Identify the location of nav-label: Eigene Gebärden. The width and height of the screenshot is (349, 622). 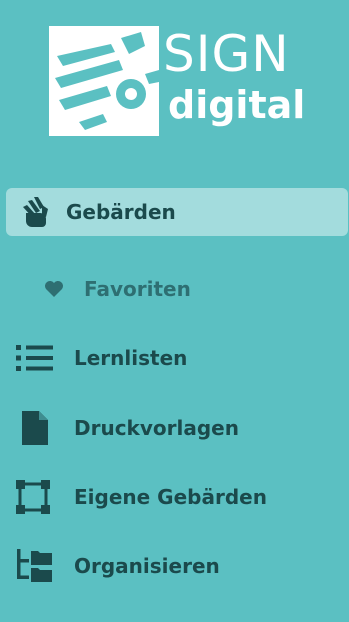
(170, 497).